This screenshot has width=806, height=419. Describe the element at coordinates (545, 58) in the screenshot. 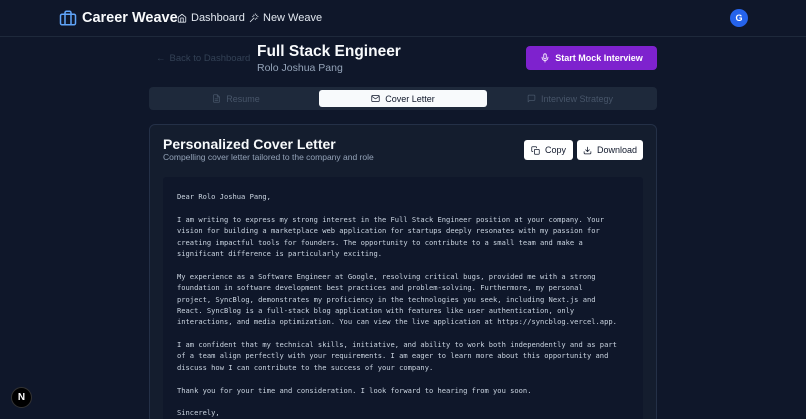

I see `microphone-icon` at that location.